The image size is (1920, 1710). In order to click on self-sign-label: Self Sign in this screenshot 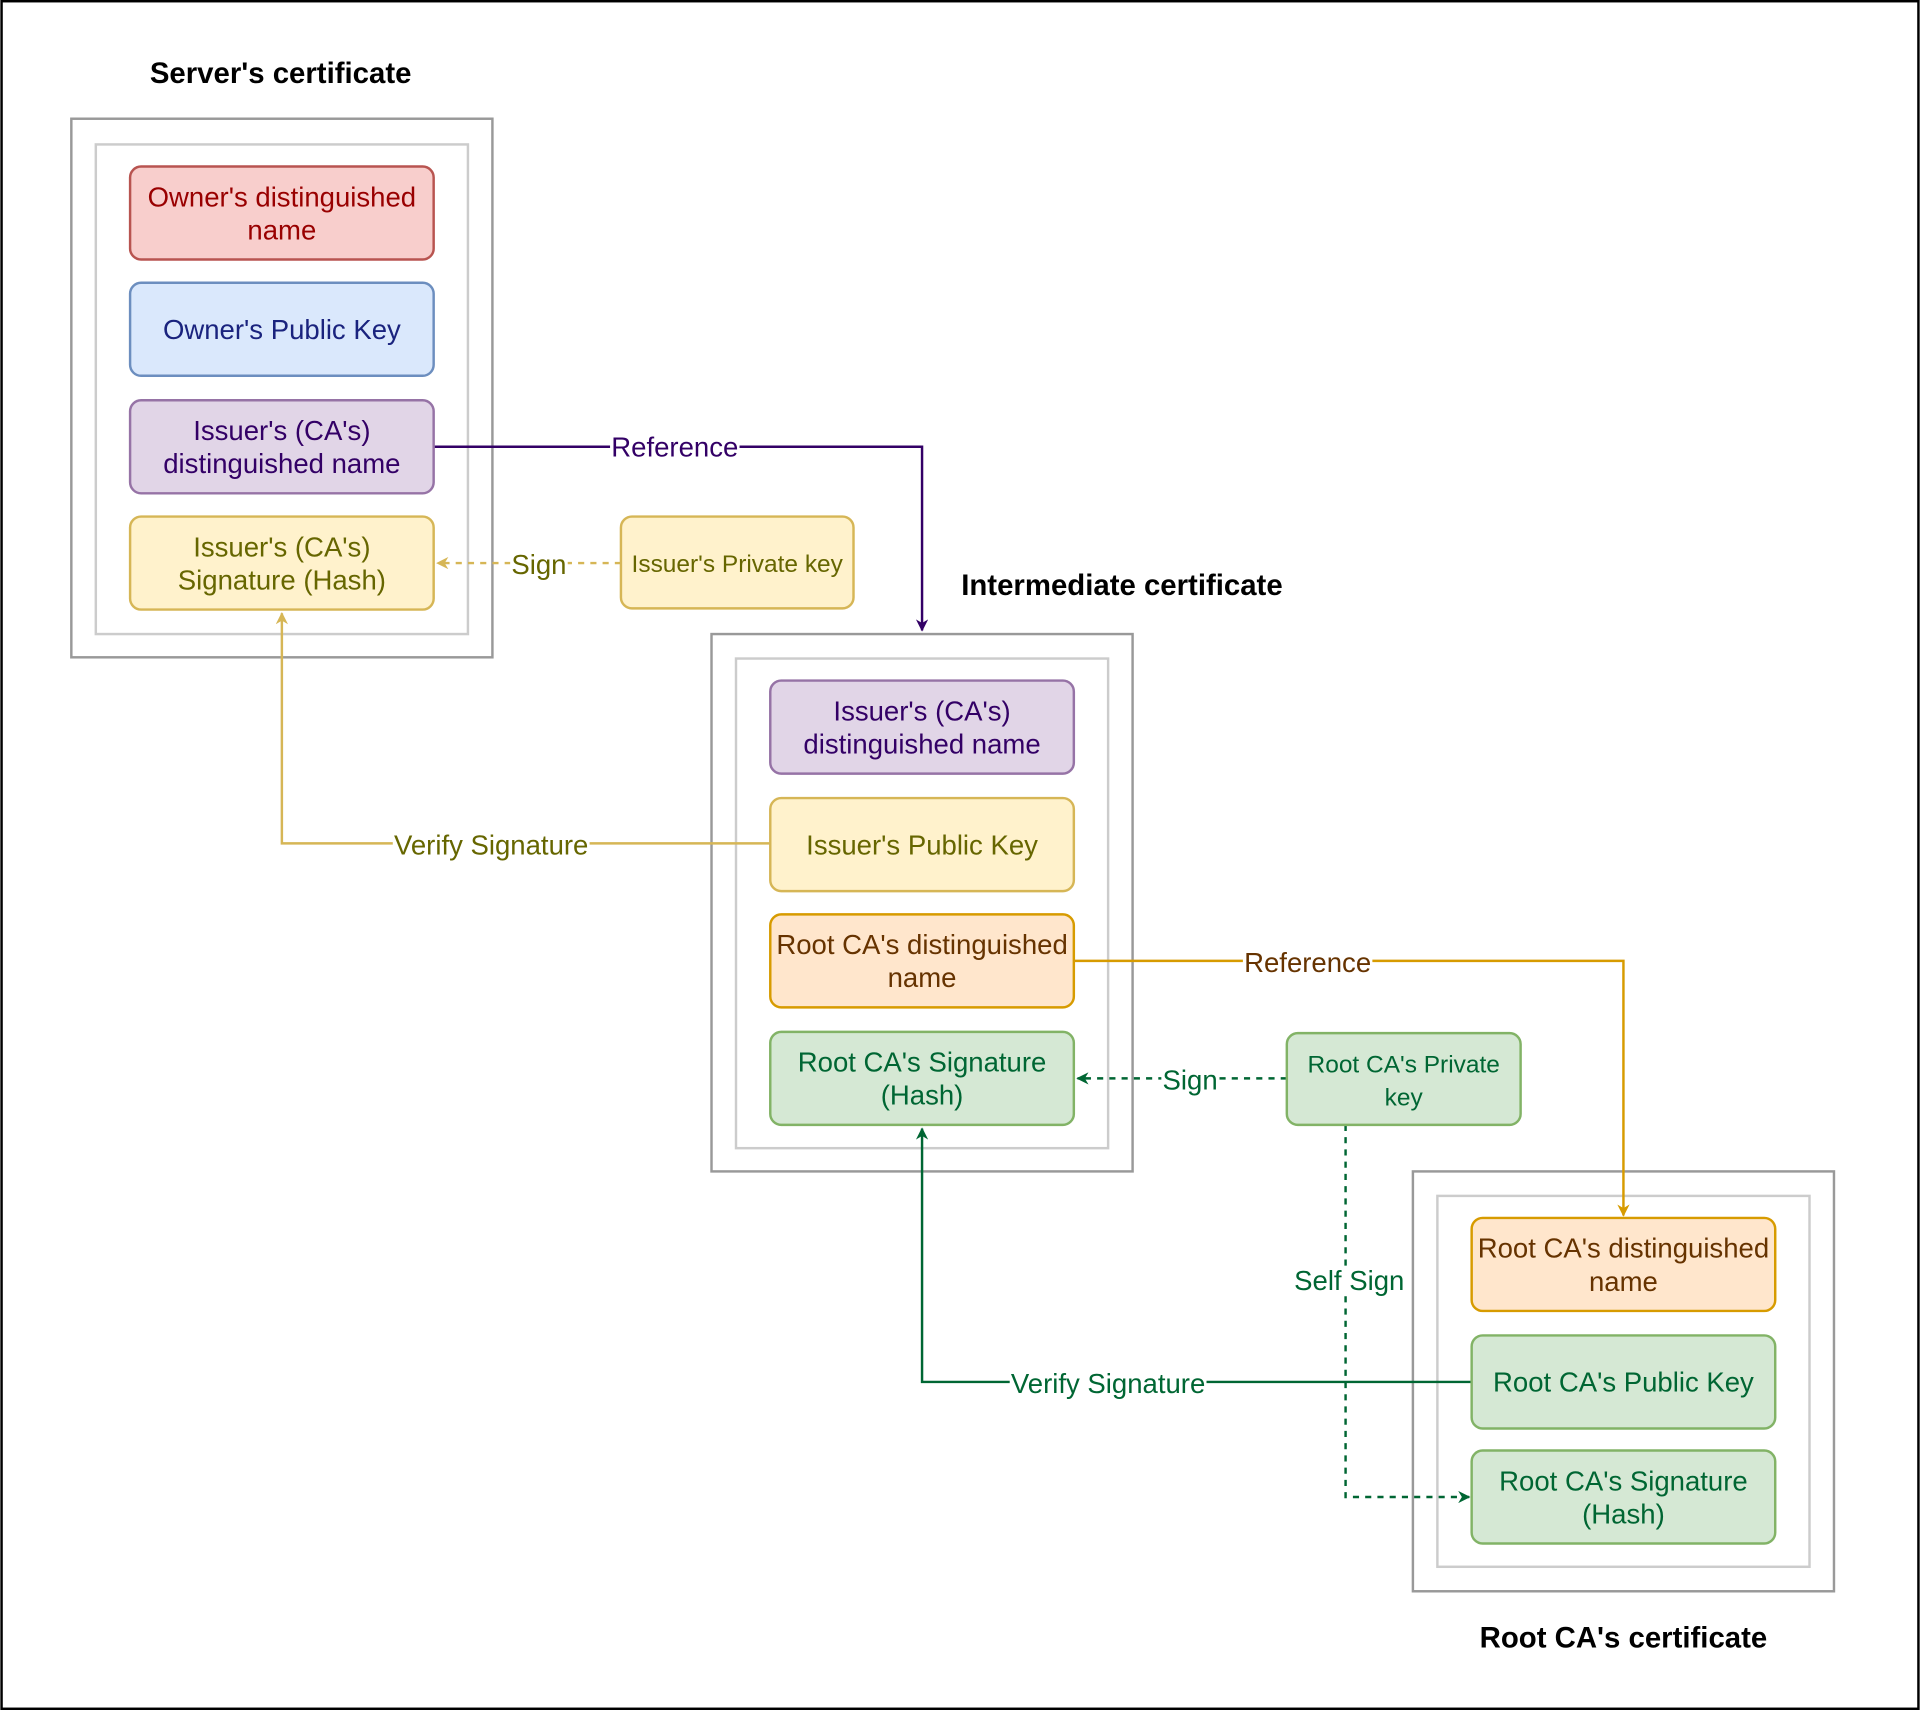, I will do `click(1349, 1280)`.